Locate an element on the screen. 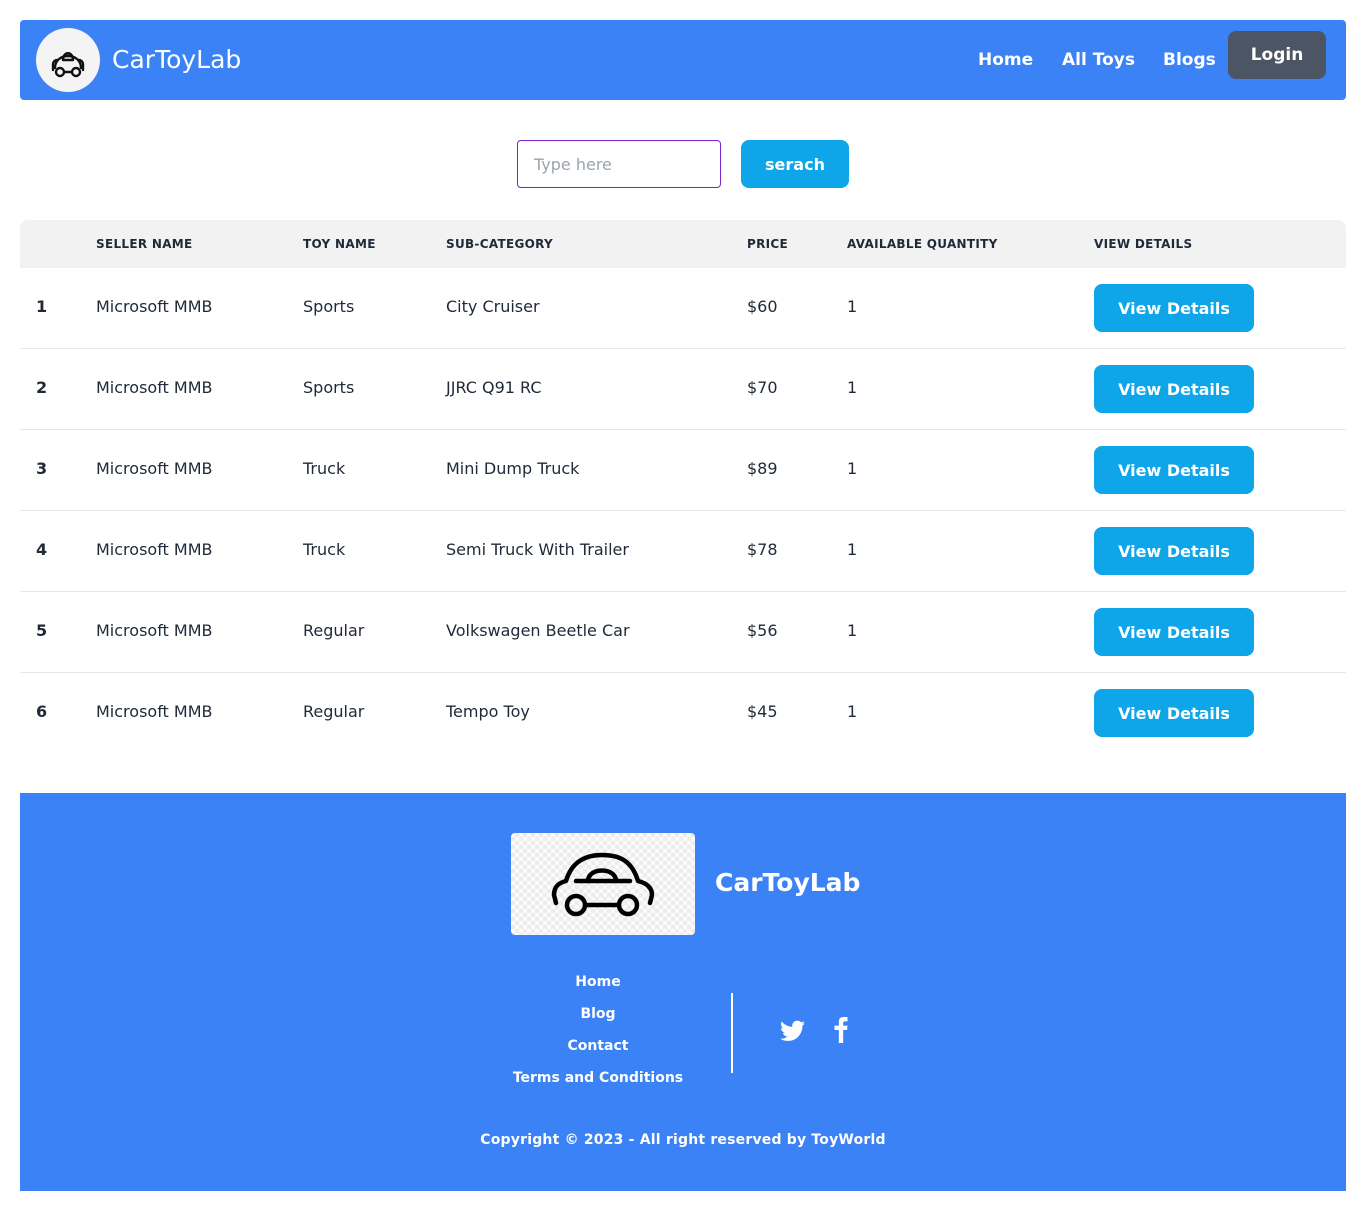  footer-brand-name: CarToyLab is located at coordinates (788, 882).